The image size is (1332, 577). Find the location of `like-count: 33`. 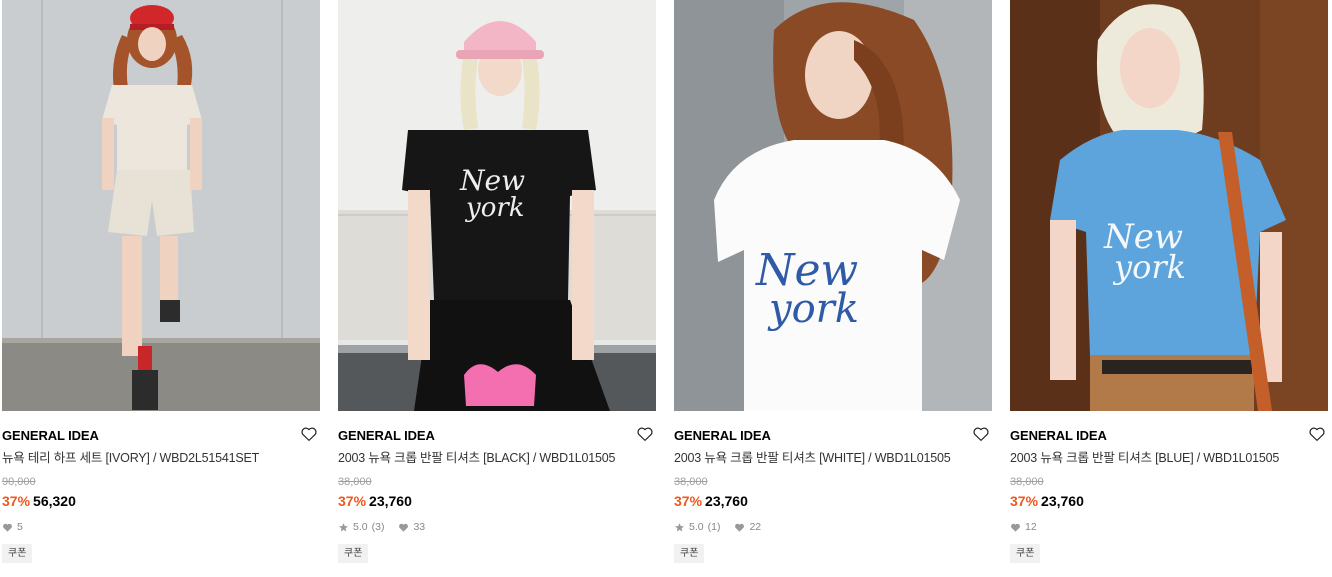

like-count: 33 is located at coordinates (419, 527).